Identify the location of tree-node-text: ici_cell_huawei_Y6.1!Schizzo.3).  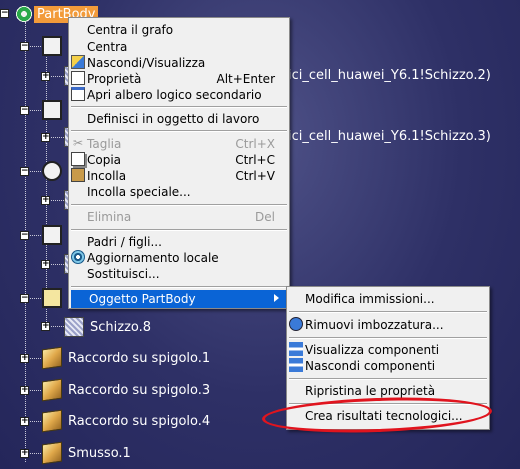
(389, 136).